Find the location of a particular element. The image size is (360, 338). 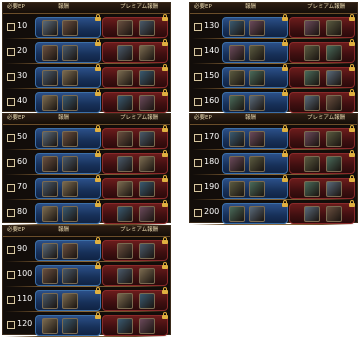

reward-row: 170 is located at coordinates (273, 137).